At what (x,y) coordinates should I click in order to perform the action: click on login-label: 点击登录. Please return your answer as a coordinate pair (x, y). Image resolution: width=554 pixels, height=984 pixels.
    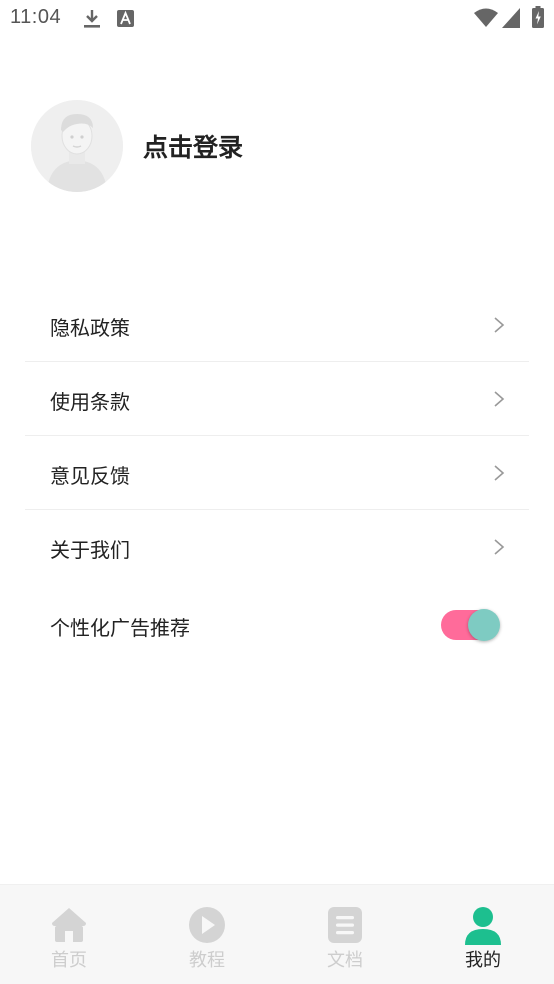
    Looking at the image, I should click on (193, 146).